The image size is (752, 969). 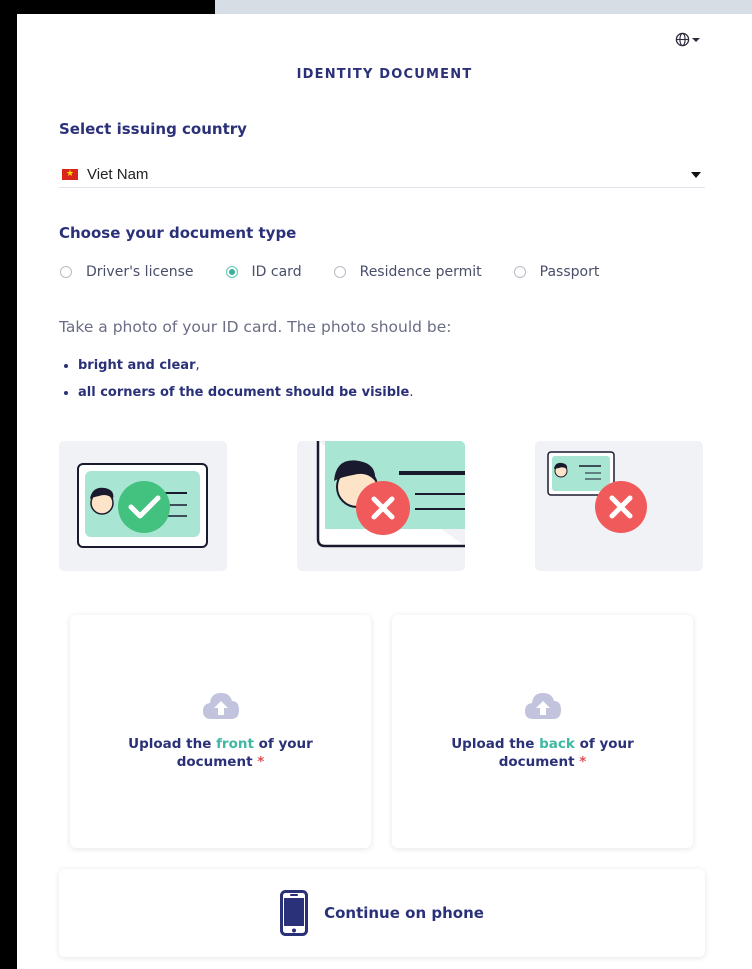 I want to click on example-too-close-photo, so click(x=381, y=506).